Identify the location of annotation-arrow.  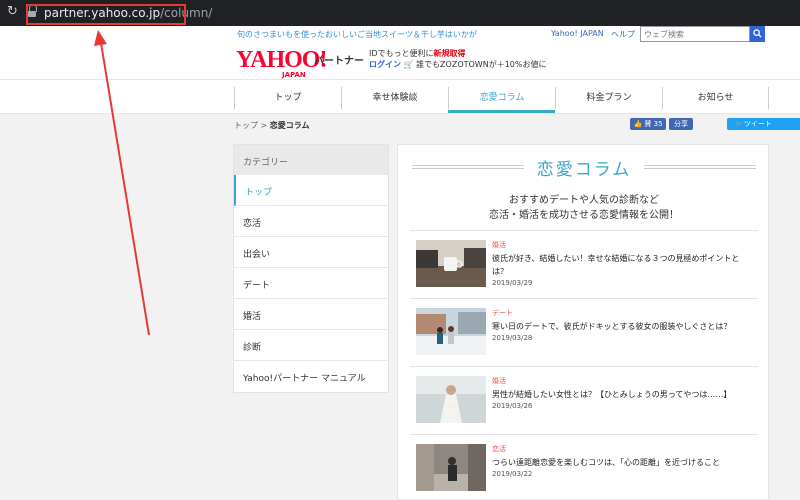
(122, 183).